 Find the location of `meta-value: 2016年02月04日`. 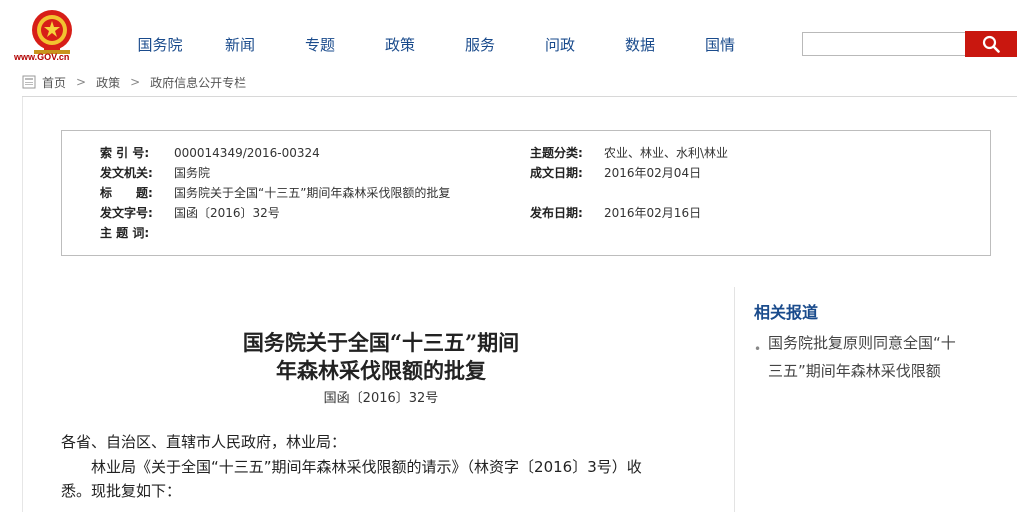

meta-value: 2016年02月04日 is located at coordinates (653, 173).